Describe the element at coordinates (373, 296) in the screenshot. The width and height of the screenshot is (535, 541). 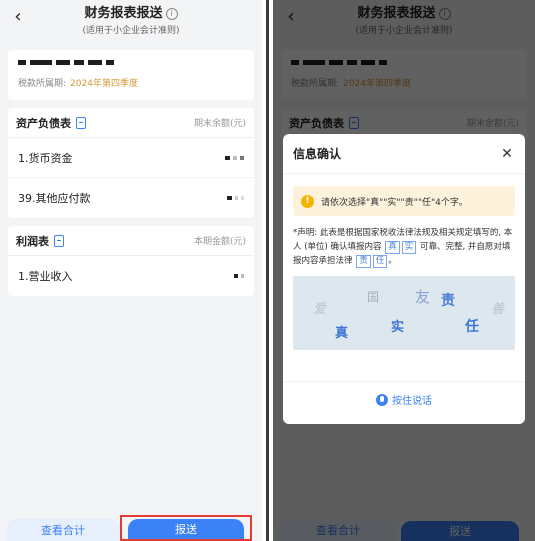
I see `captcha-char: 国` at that location.